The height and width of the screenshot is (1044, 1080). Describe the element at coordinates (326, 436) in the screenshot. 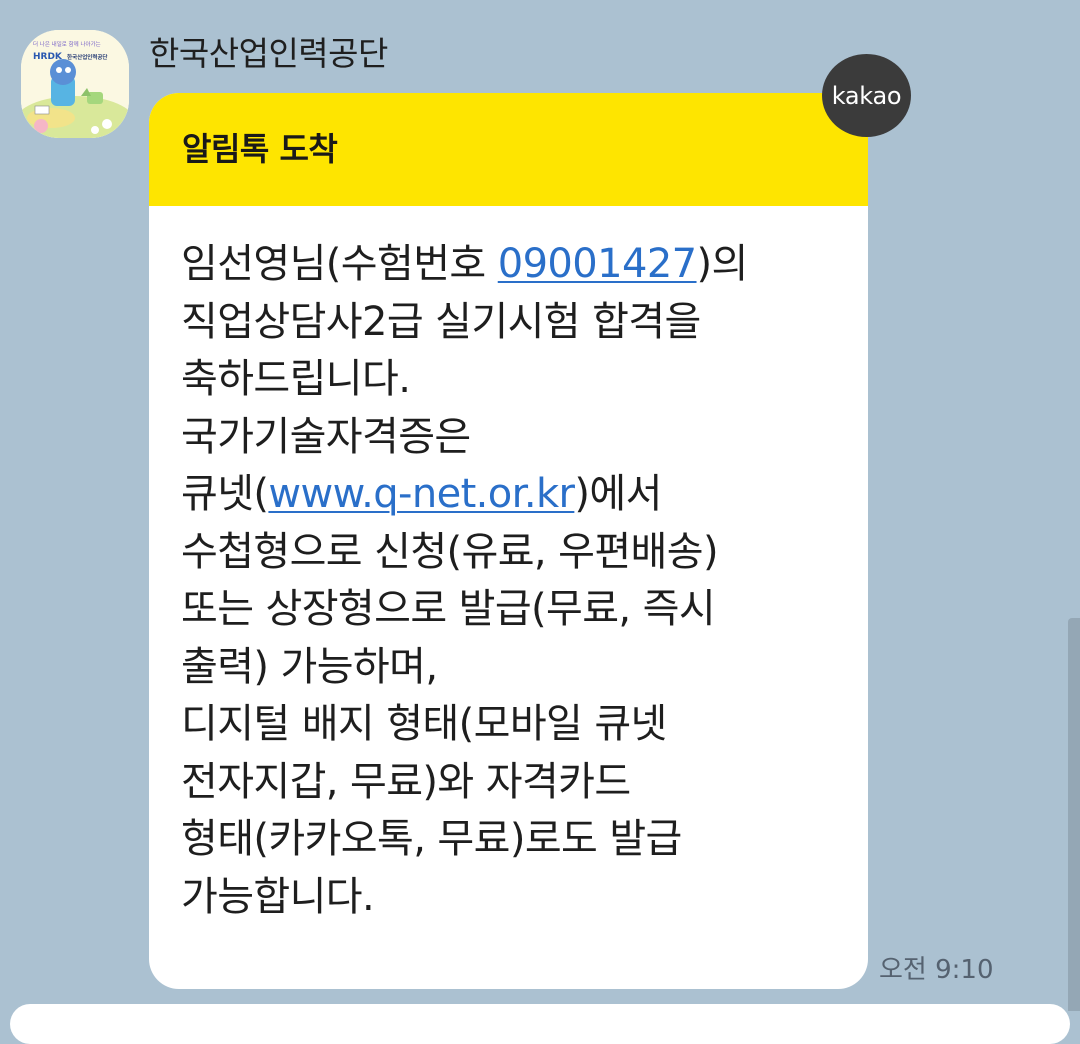

I see `message-text: 국가기술자격증은` at that location.